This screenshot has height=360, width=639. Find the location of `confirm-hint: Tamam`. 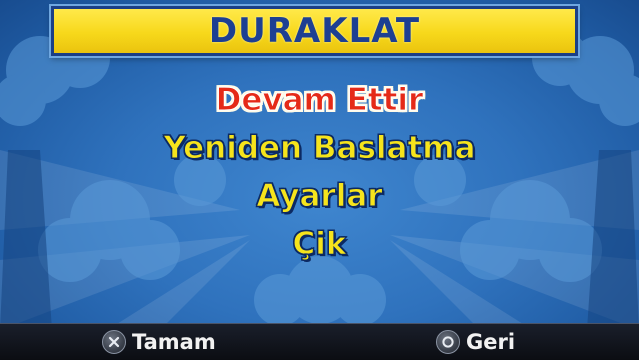

confirm-hint: Tamam is located at coordinates (159, 342).